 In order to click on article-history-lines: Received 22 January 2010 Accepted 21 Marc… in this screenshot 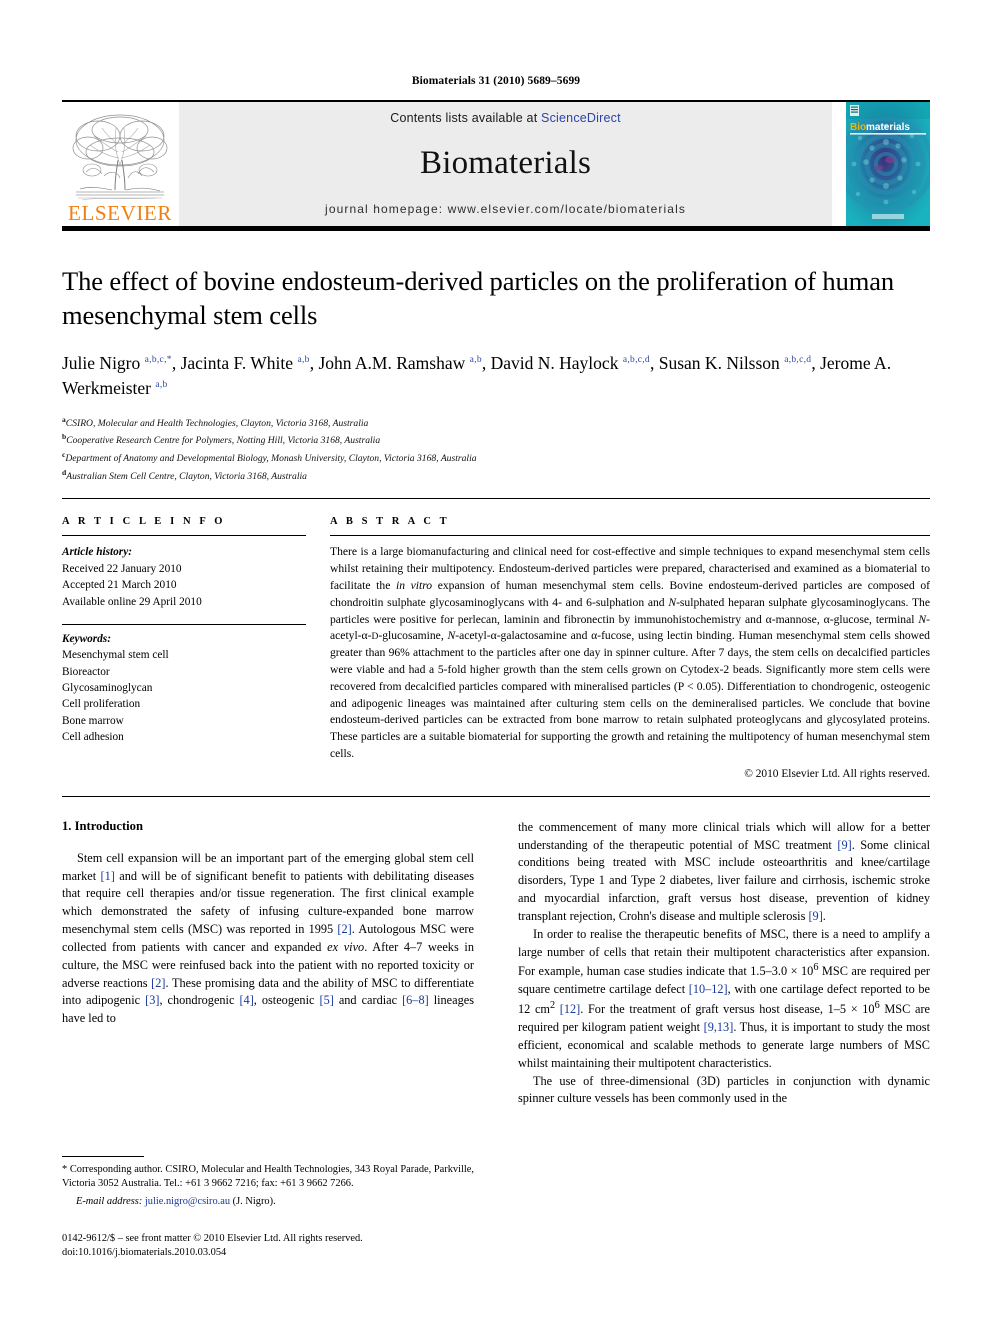, I will do `click(184, 585)`.